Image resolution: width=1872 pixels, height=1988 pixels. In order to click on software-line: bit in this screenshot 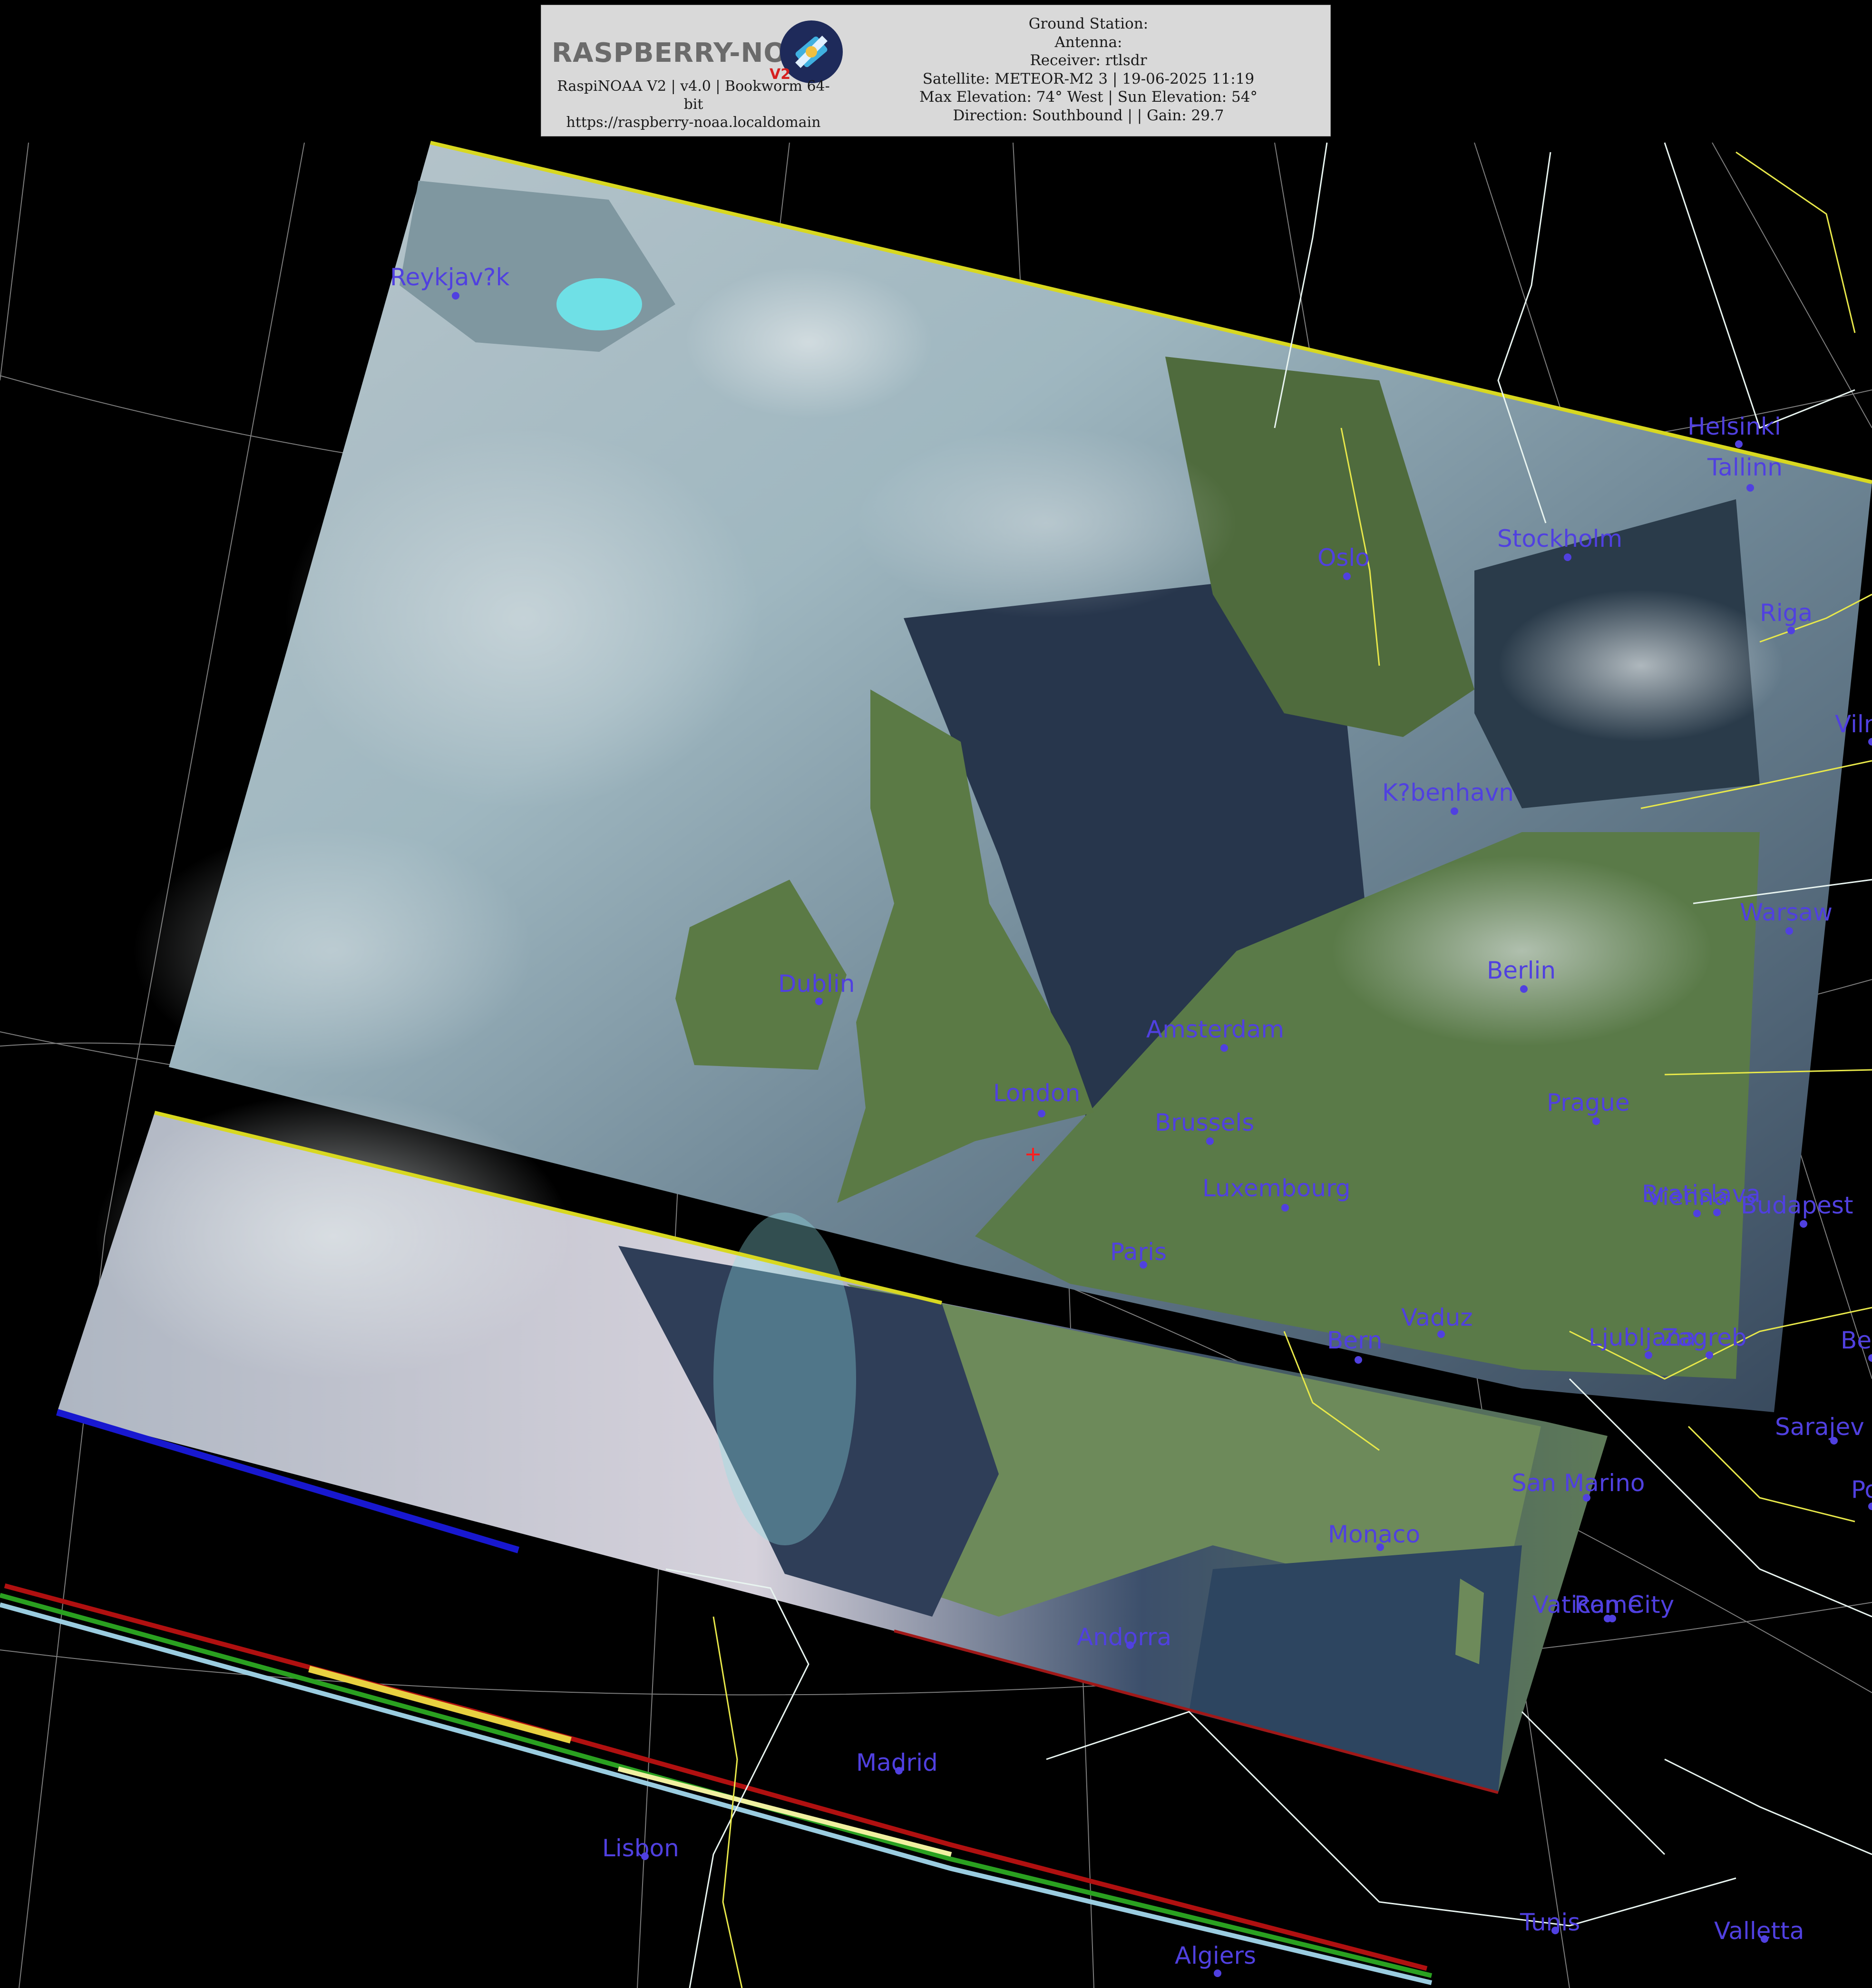, I will do `click(693, 104)`.